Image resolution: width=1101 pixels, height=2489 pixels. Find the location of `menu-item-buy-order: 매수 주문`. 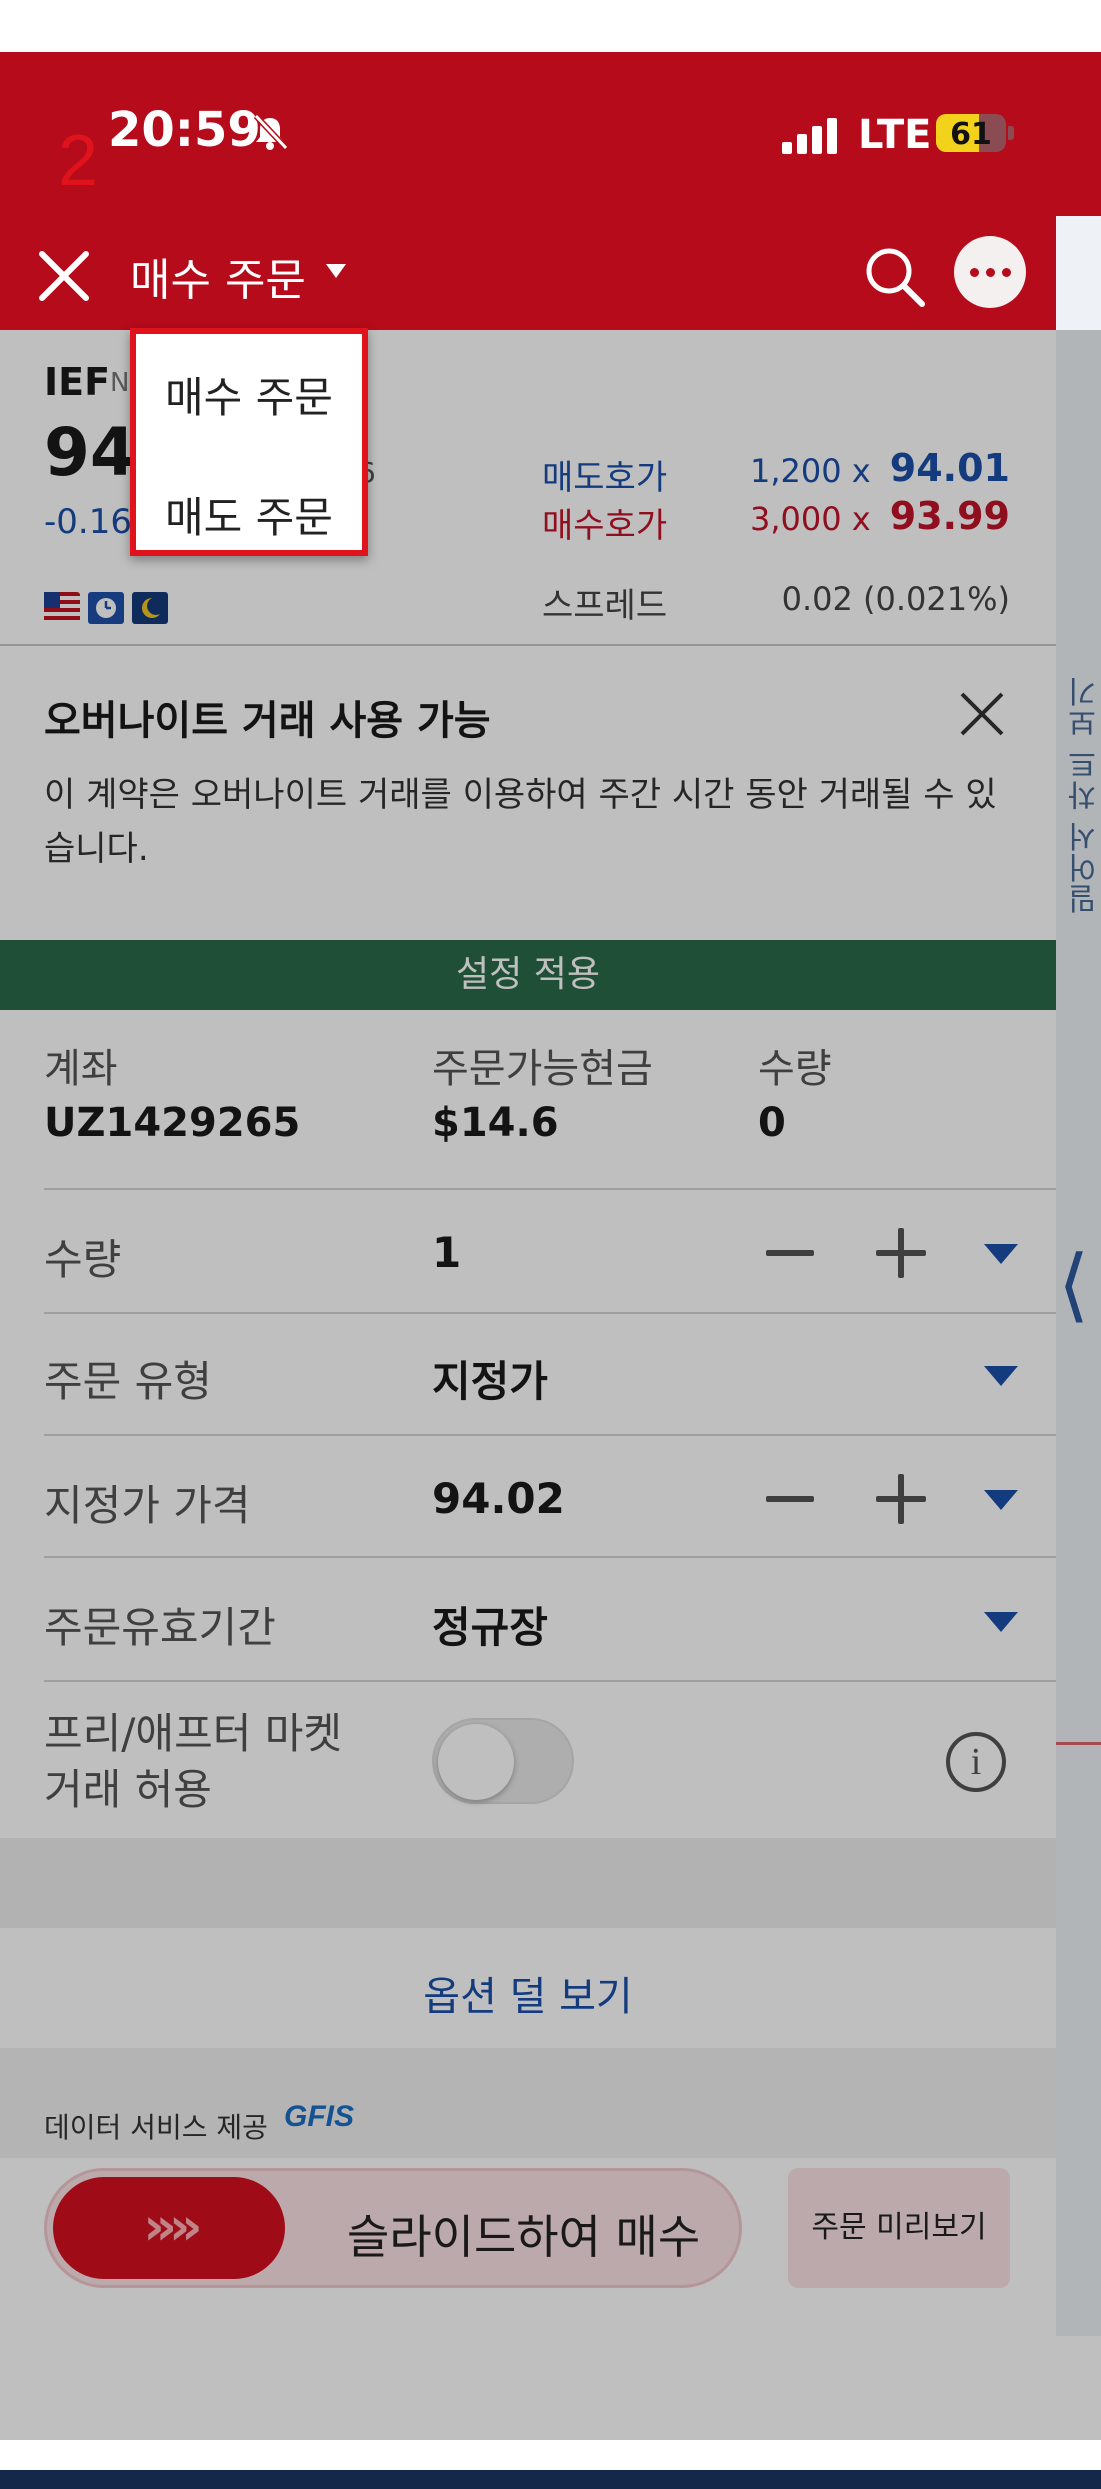

menu-item-buy-order: 매수 주문 is located at coordinates (249, 394).